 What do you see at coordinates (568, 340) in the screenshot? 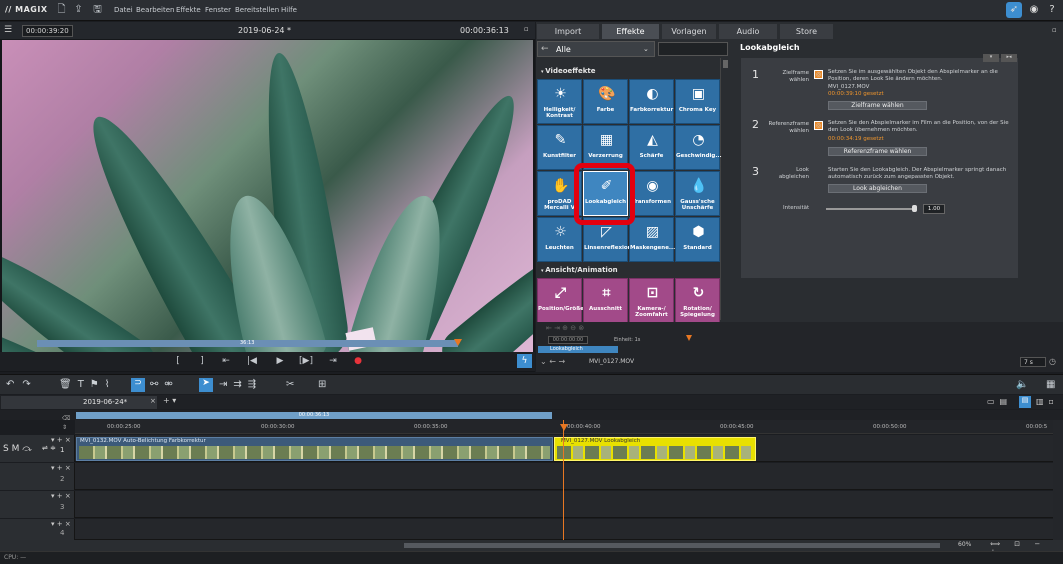
I see `mini-timecode: 00:00:00:00` at bounding box center [568, 340].